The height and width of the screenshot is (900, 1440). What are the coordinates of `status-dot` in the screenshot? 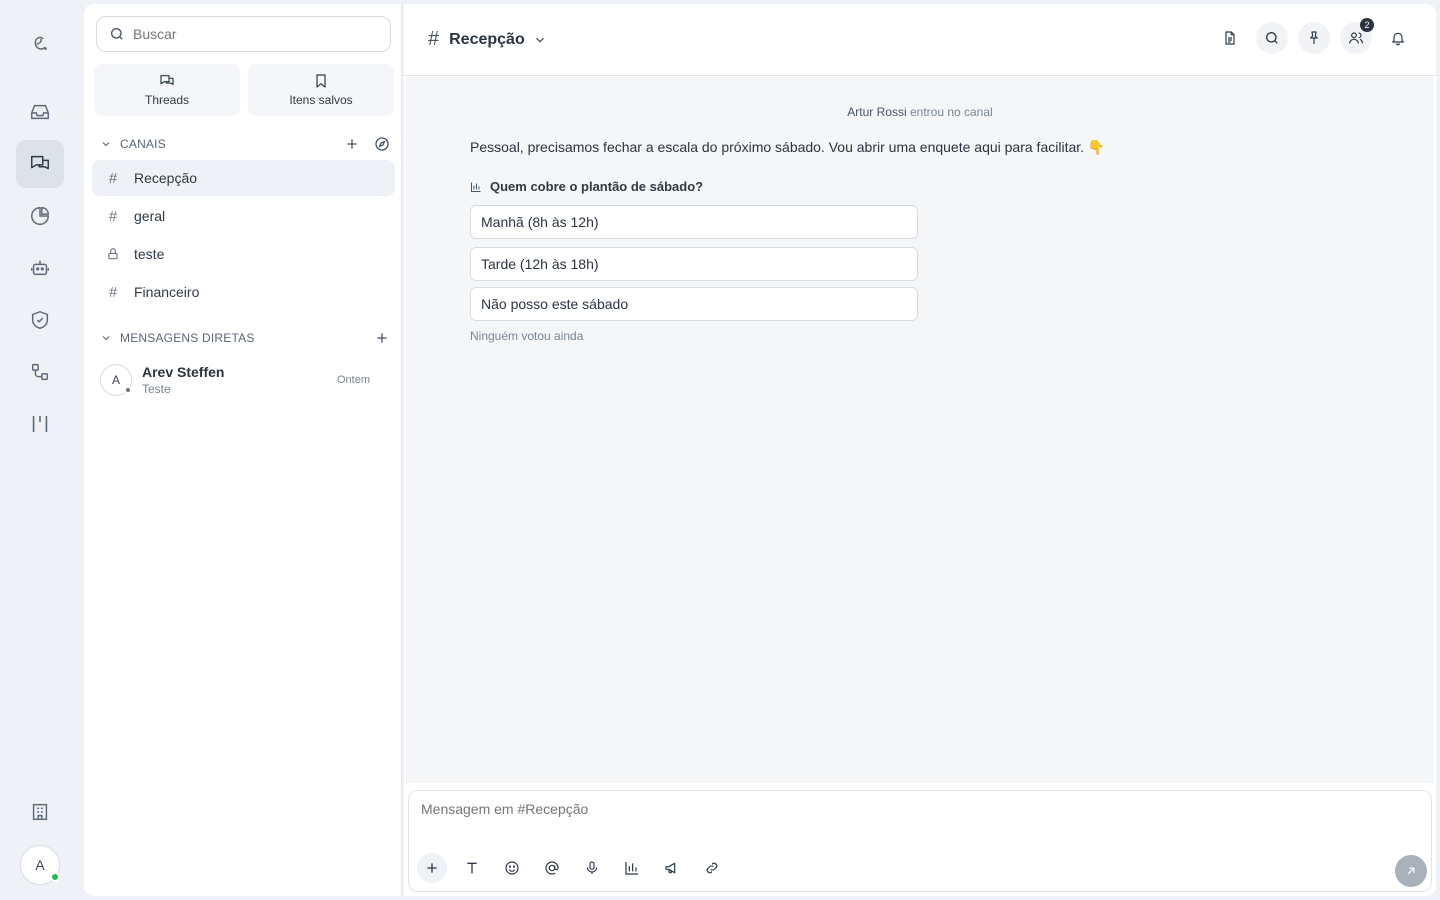 It's located at (128, 390).